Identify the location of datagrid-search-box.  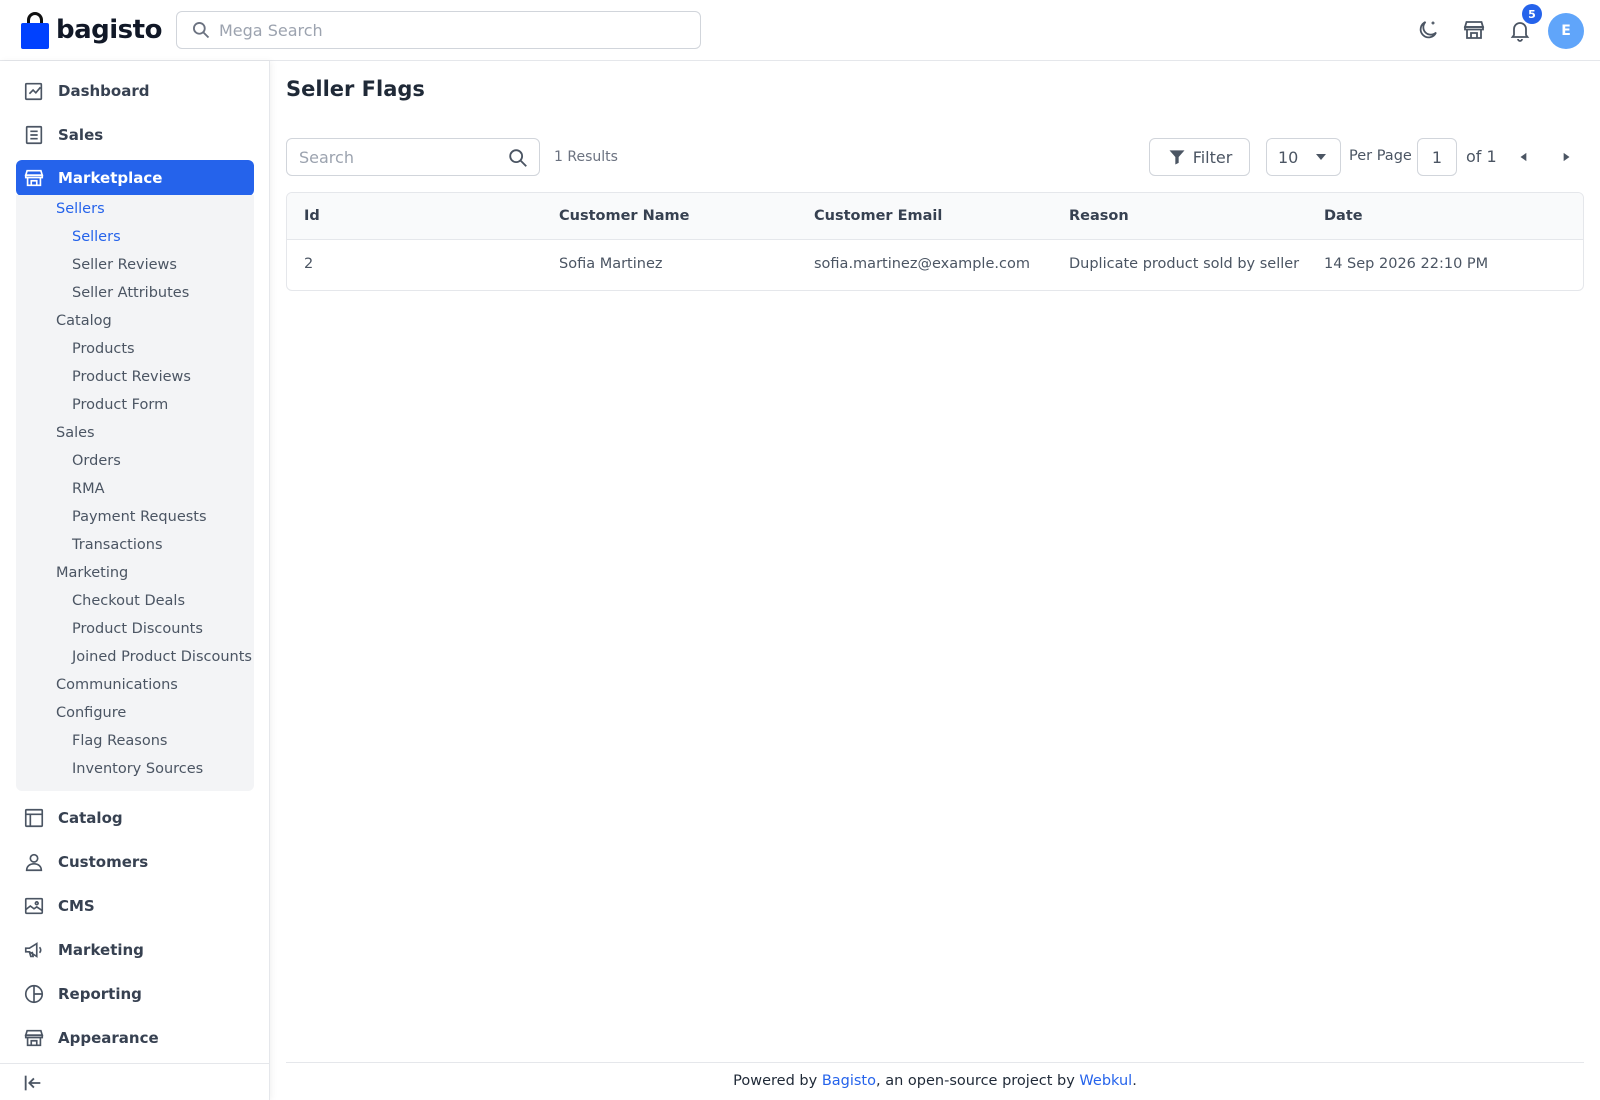
(413, 157).